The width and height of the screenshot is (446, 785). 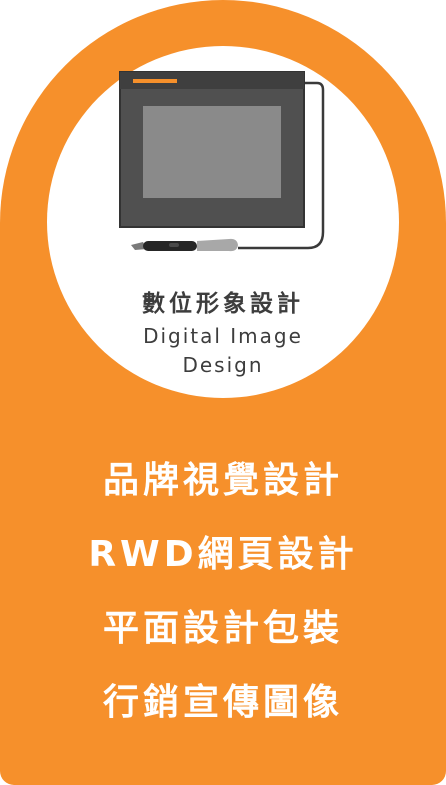 I want to click on circle-title-zh: 數位形象設計, so click(x=223, y=304).